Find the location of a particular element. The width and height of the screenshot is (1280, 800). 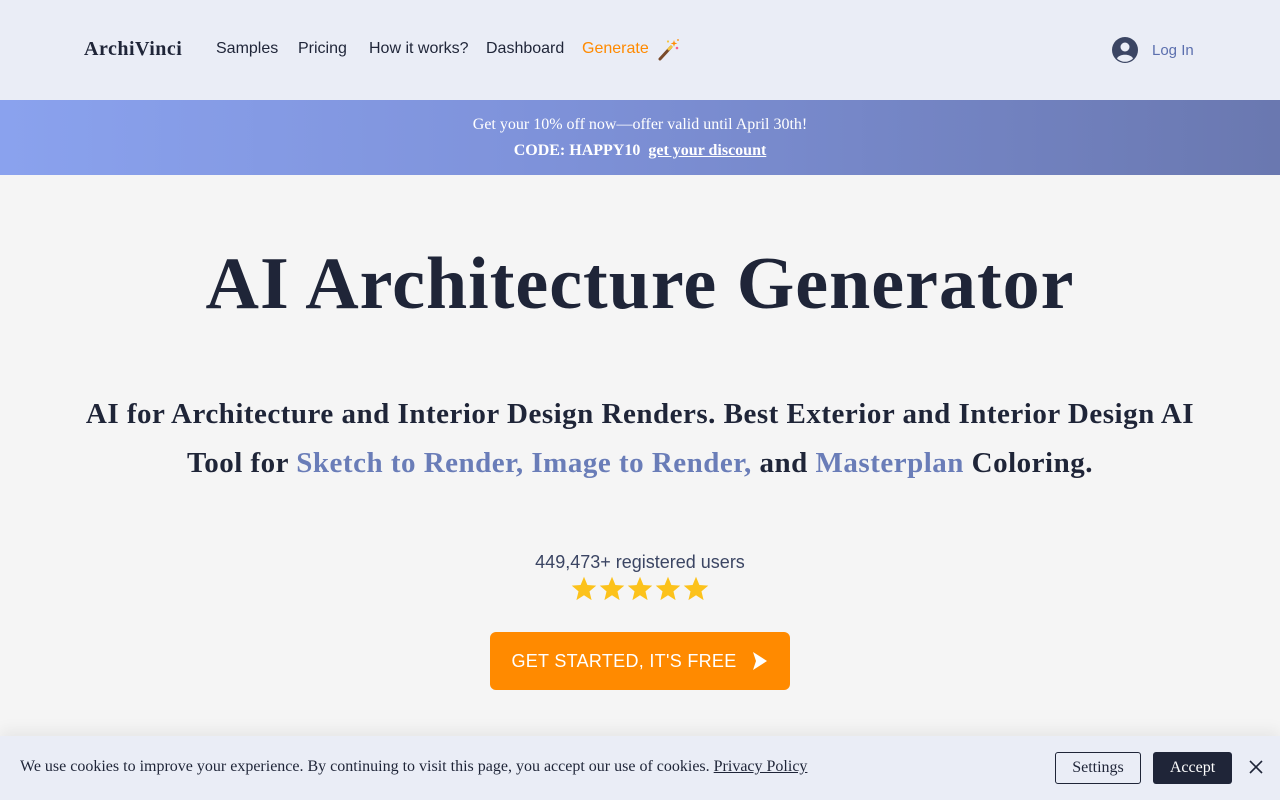

cookie-accept-button: Accept is located at coordinates (1192, 768).